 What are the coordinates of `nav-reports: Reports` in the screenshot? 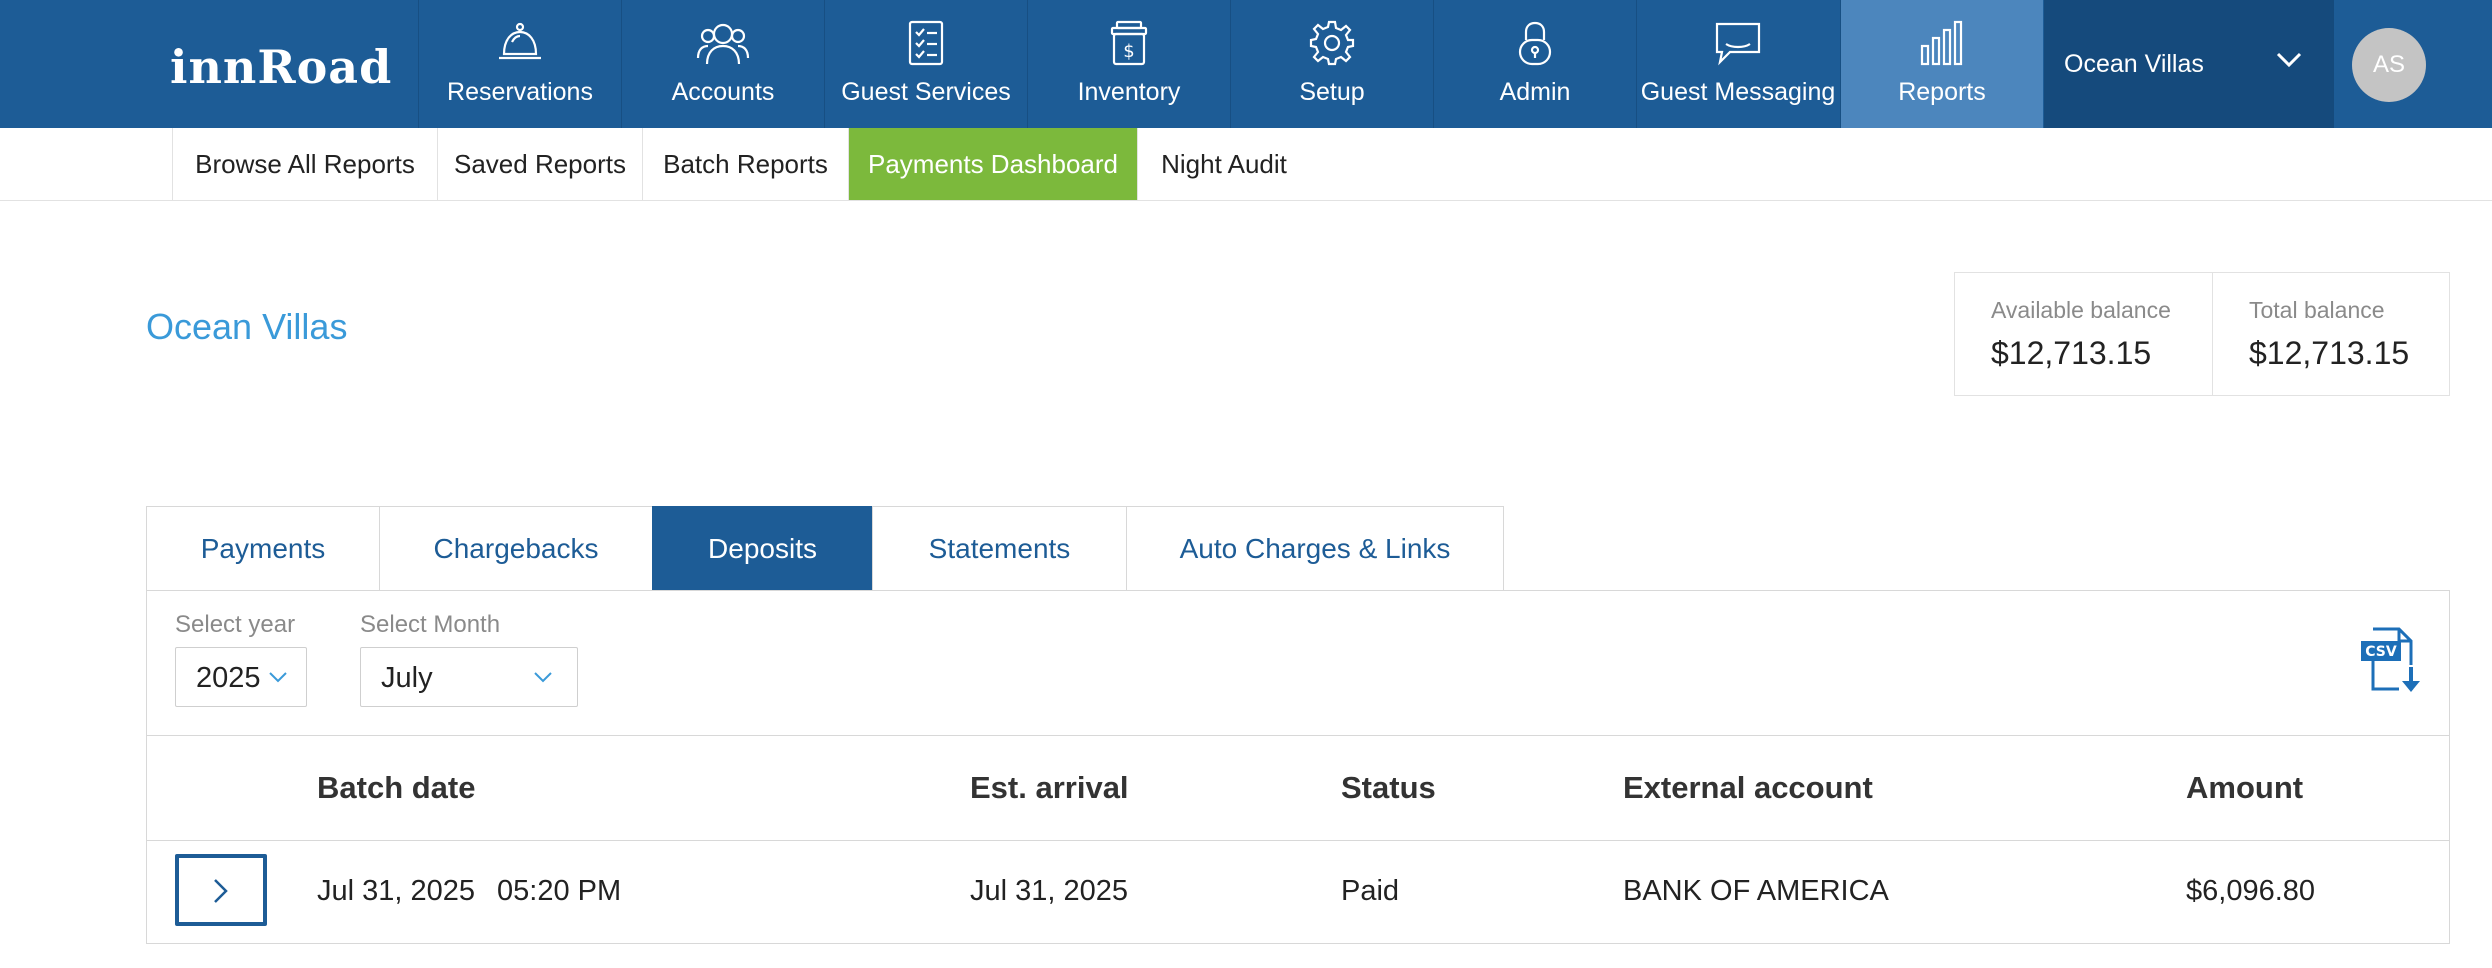 It's located at (1941, 64).